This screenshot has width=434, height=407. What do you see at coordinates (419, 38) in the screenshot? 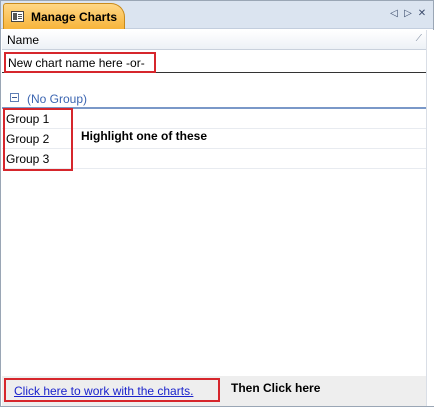
I see `column-resize-icon: ⁄` at bounding box center [419, 38].